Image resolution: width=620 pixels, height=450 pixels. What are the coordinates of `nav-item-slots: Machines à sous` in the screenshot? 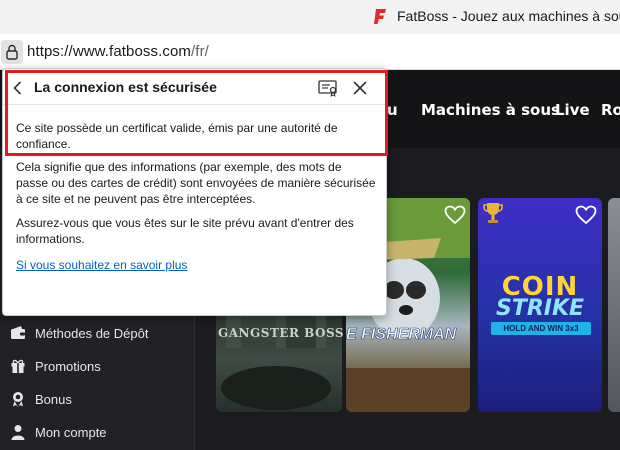 It's located at (490, 110).